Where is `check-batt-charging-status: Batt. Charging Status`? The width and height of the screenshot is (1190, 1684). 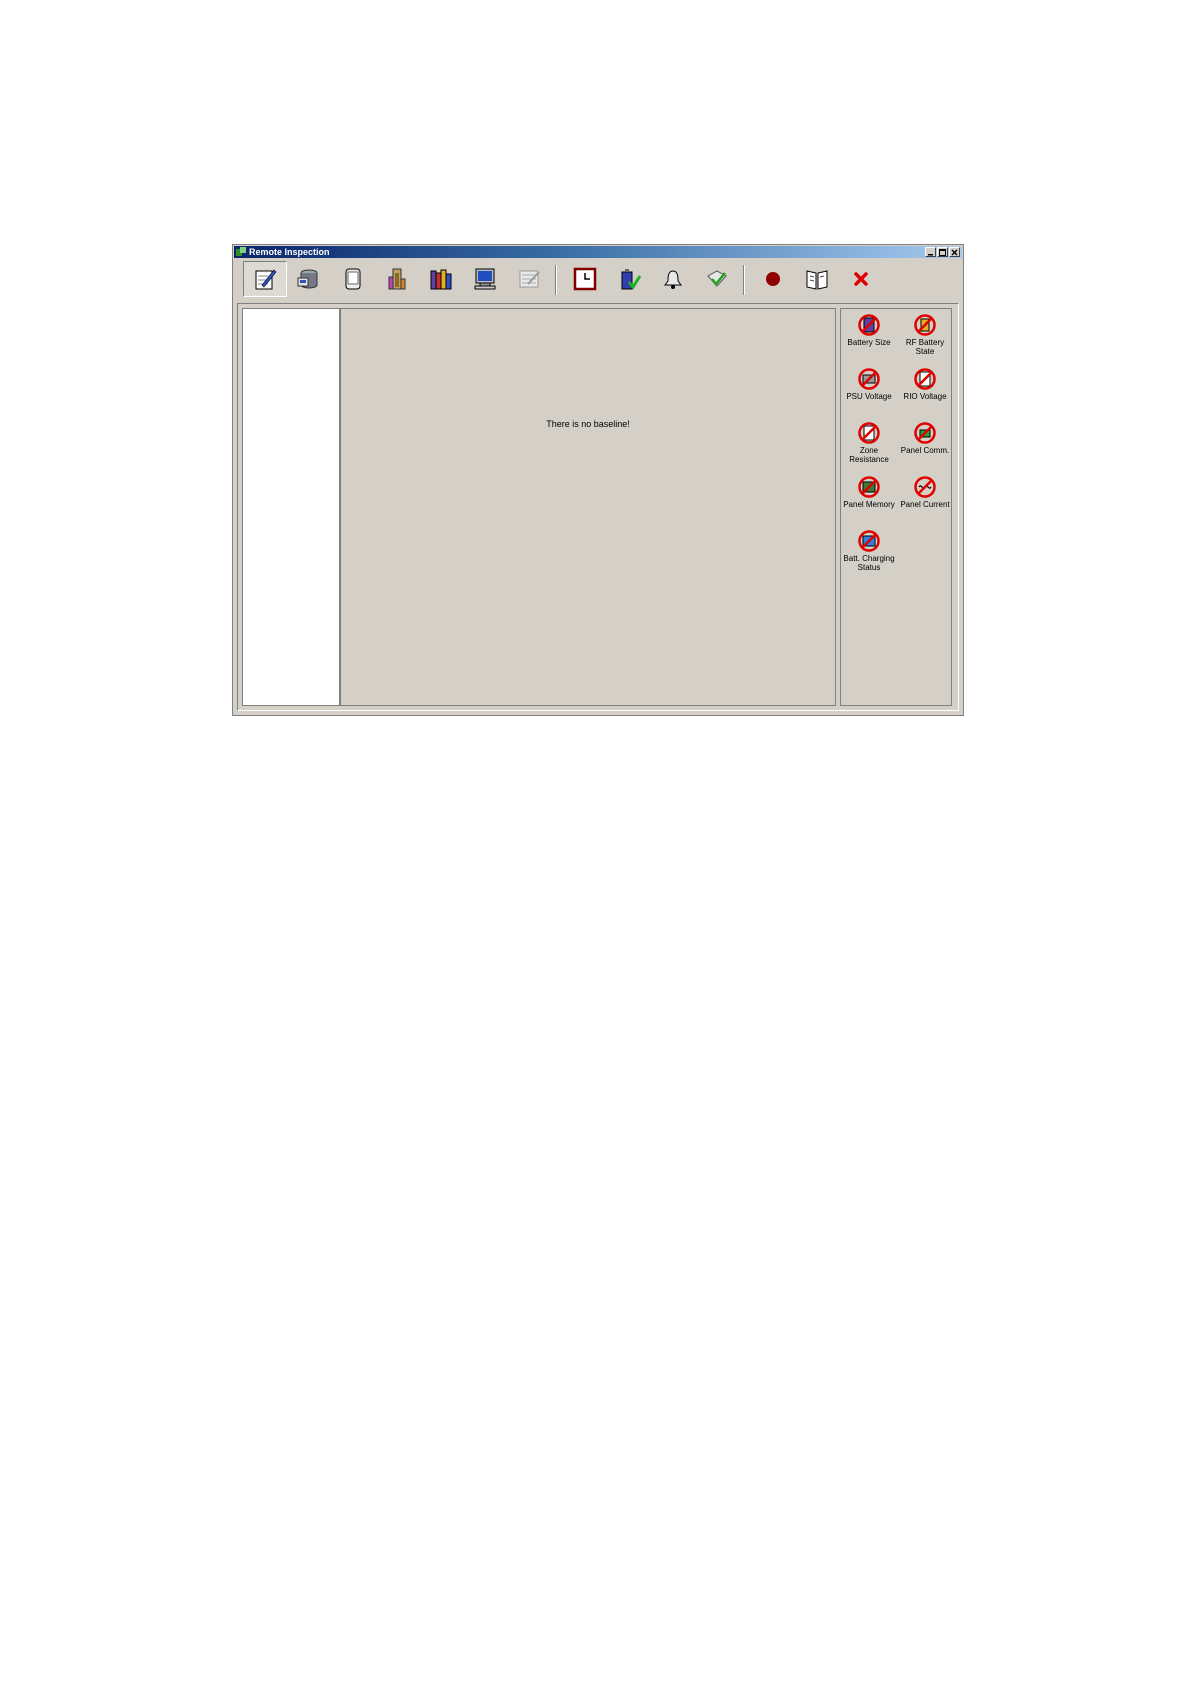 check-batt-charging-status: Batt. Charging Status is located at coordinates (869, 550).